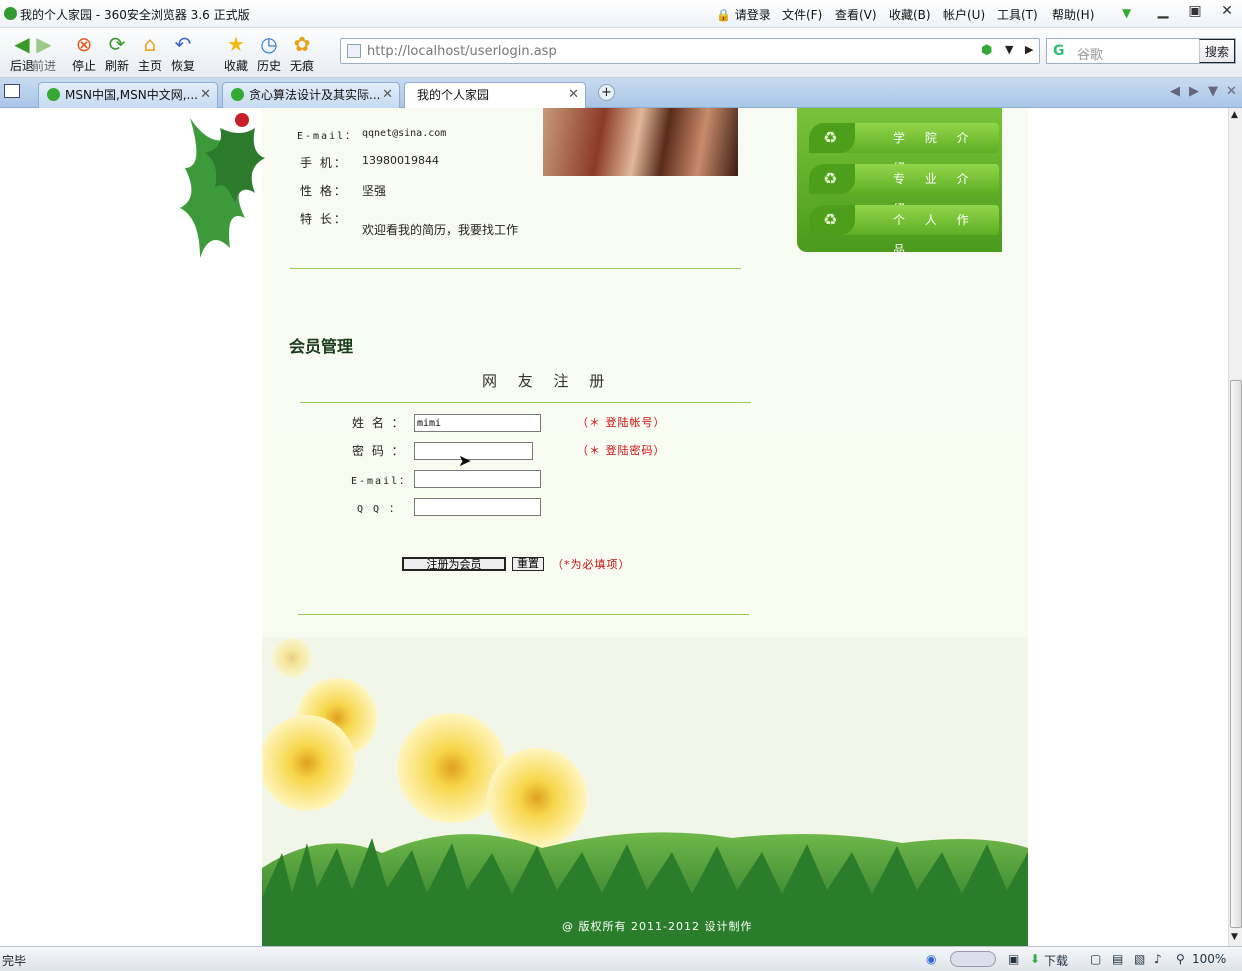 This screenshot has width=1242, height=971. Describe the element at coordinates (1095, 959) in the screenshot. I see `window-icon: ▢` at that location.